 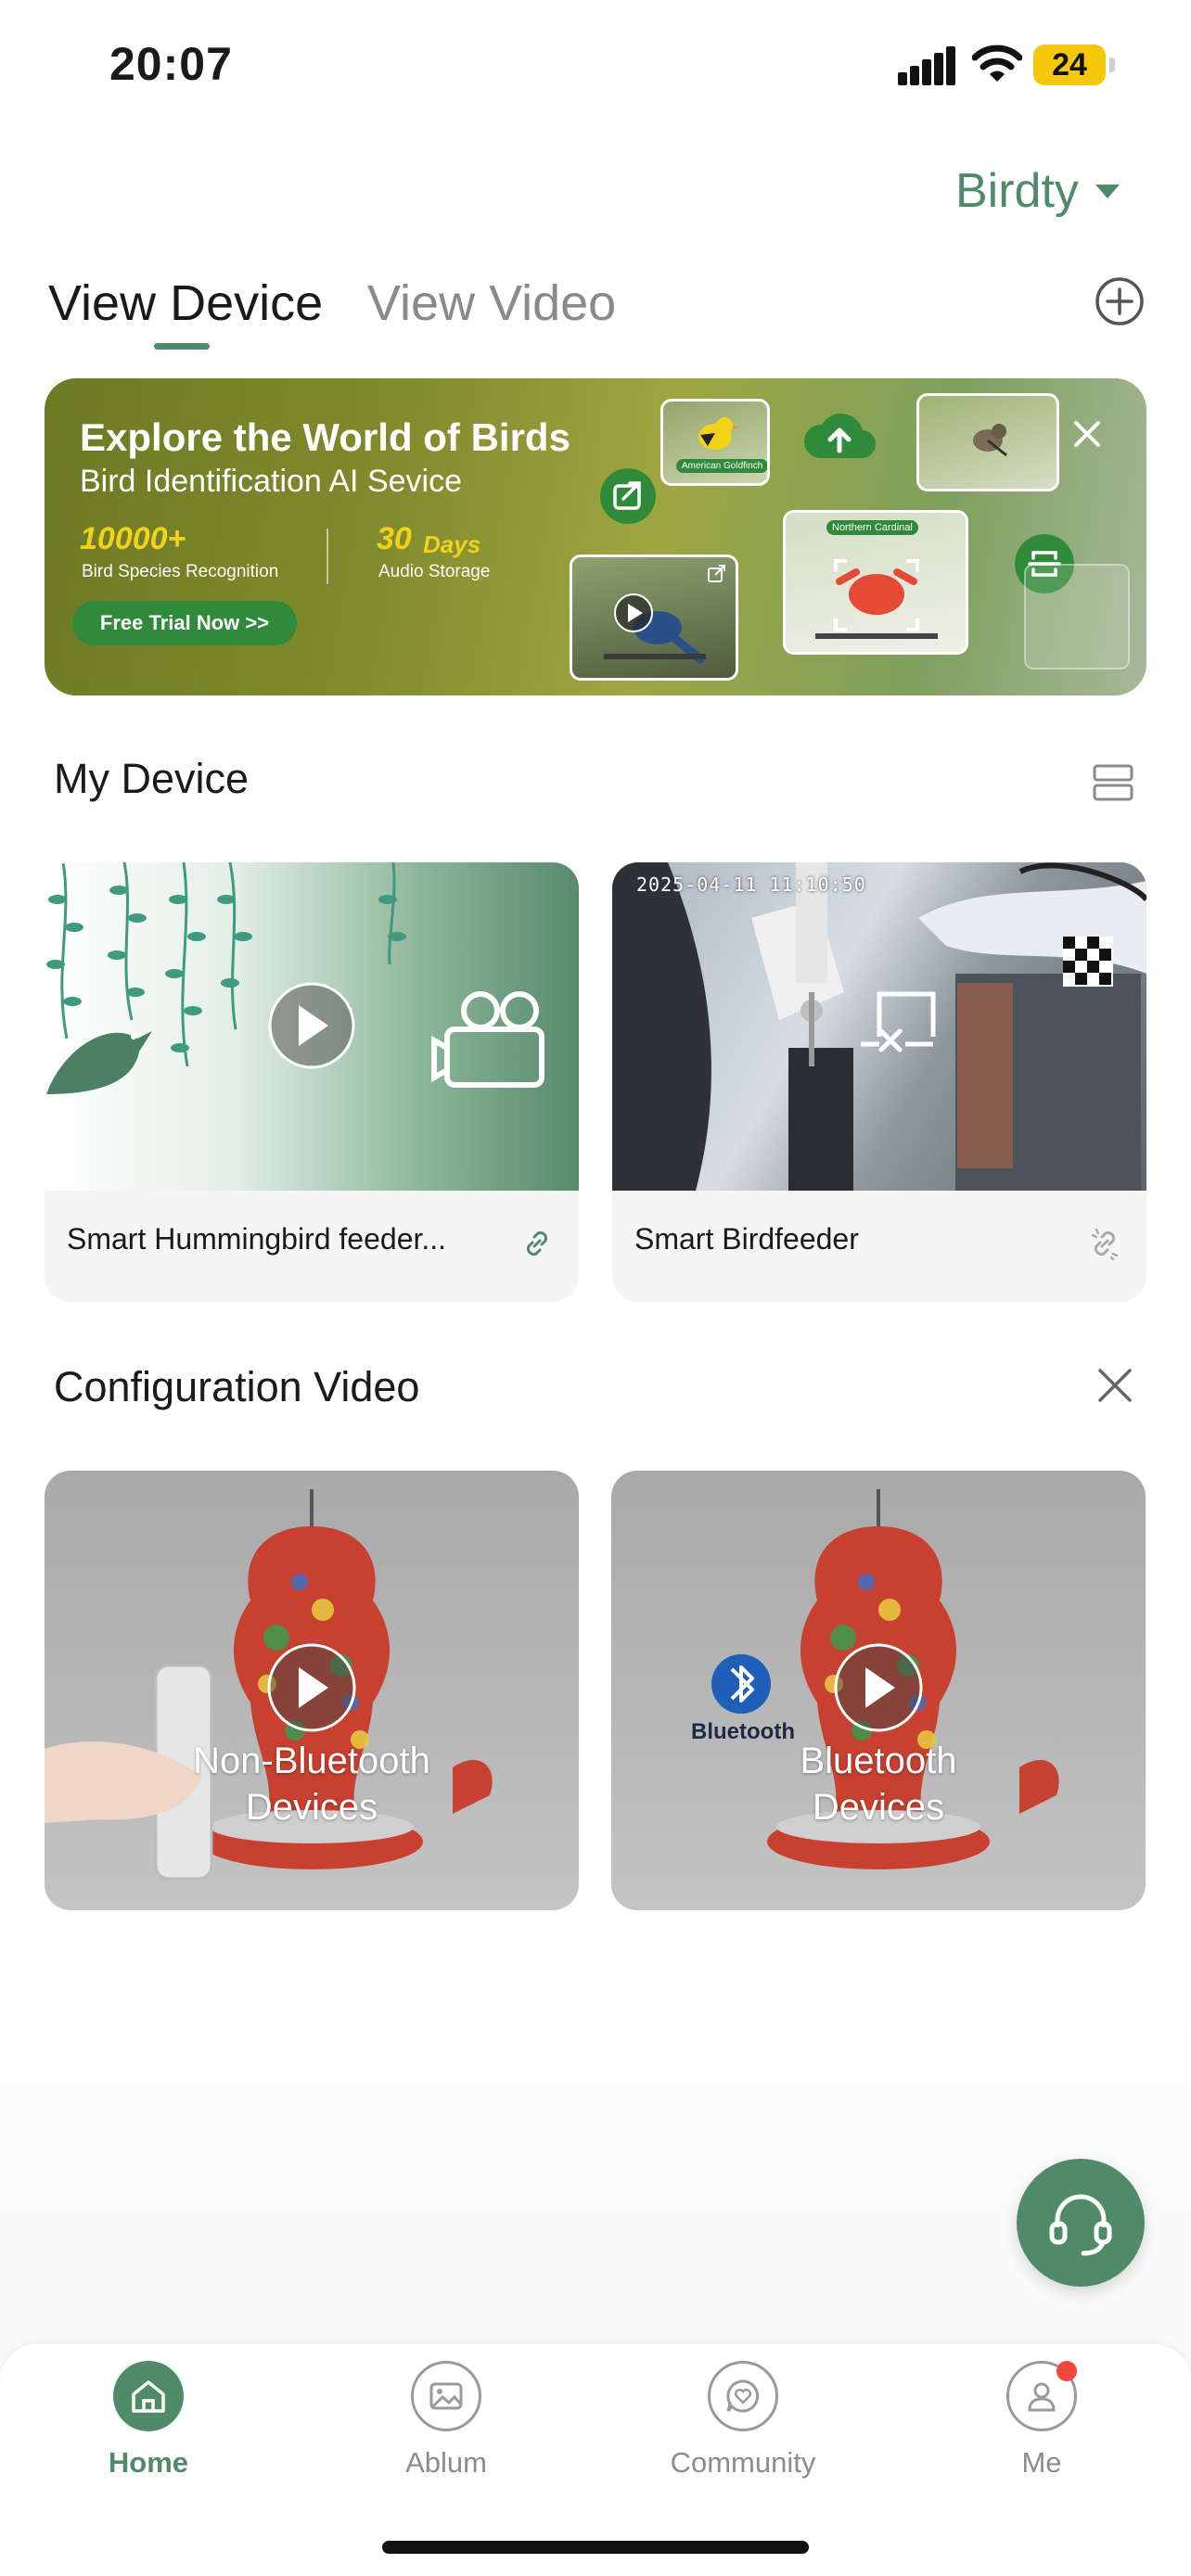 I want to click on nav-label: Me, so click(x=1041, y=2462).